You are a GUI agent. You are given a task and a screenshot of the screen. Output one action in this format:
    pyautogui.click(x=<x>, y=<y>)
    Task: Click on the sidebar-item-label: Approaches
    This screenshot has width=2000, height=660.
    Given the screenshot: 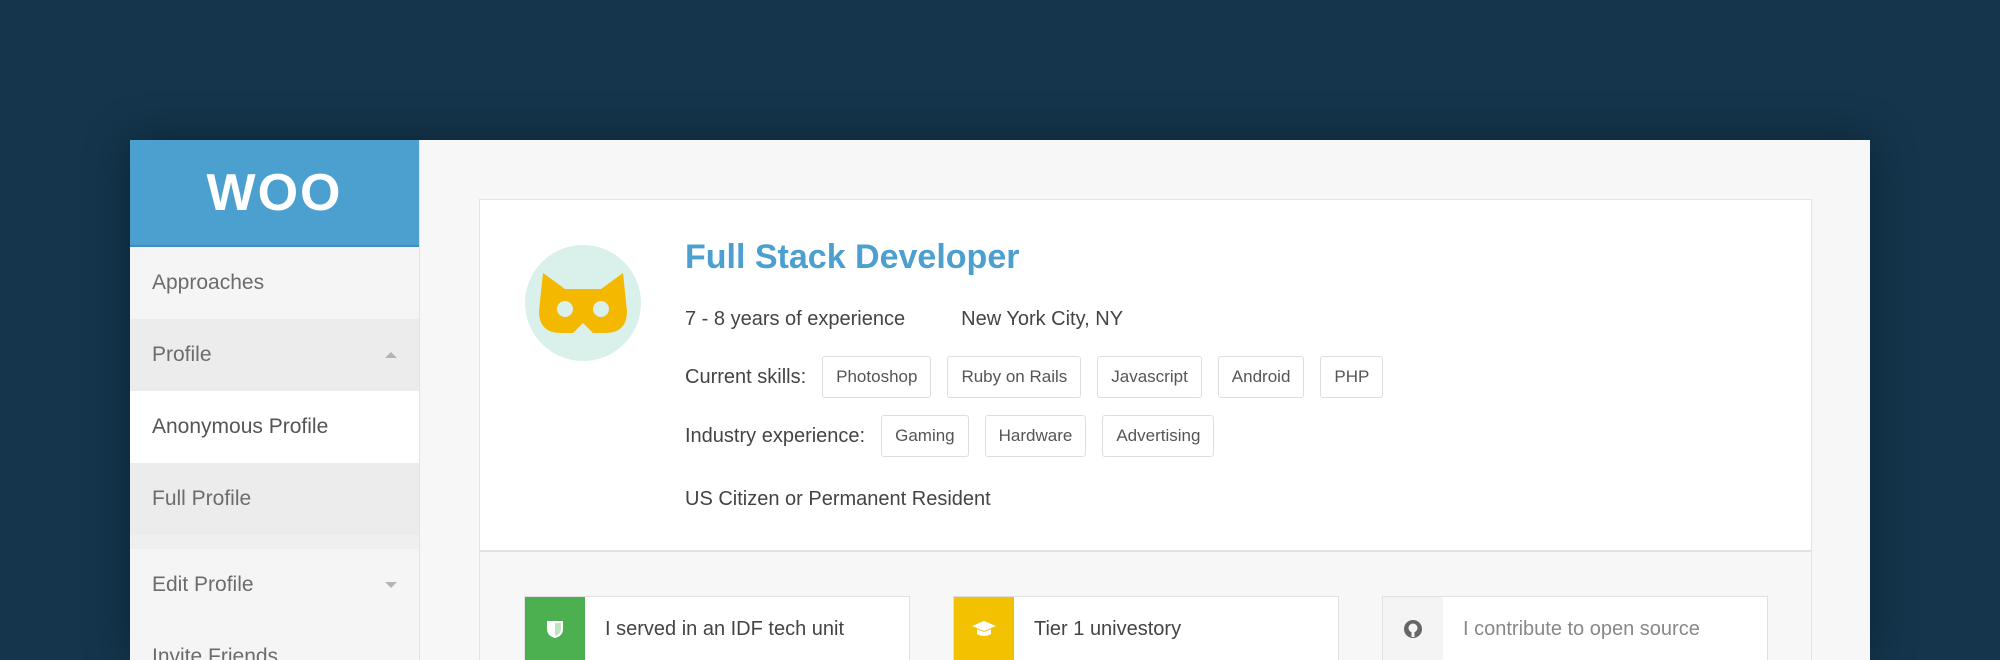 What is the action you would take?
    pyautogui.click(x=208, y=282)
    